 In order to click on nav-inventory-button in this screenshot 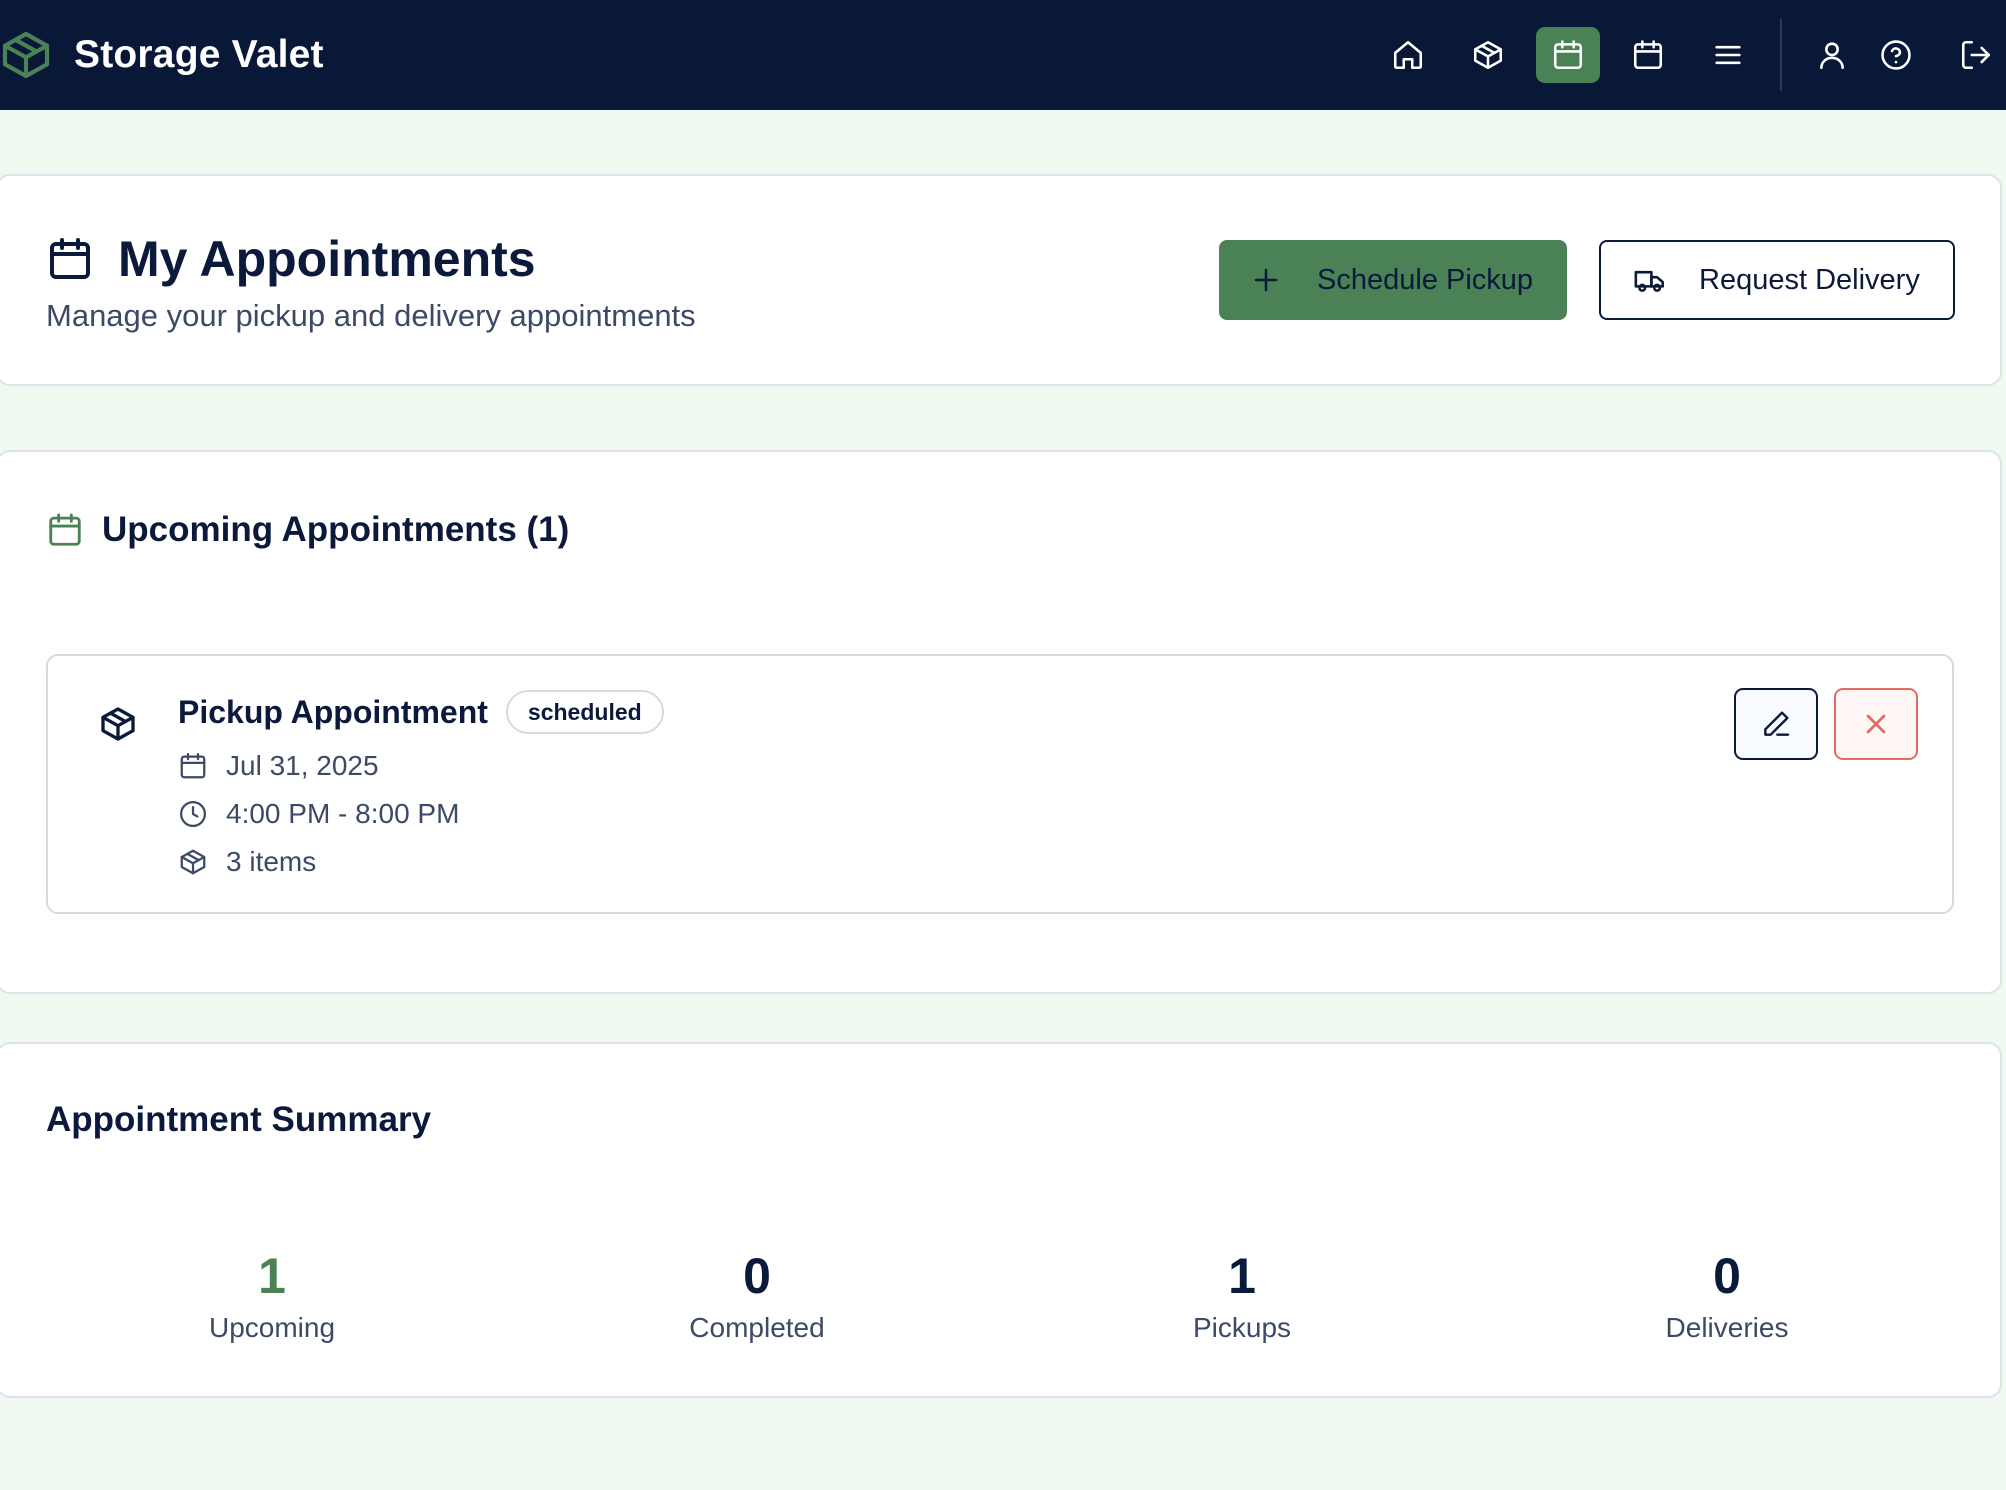, I will do `click(1488, 55)`.